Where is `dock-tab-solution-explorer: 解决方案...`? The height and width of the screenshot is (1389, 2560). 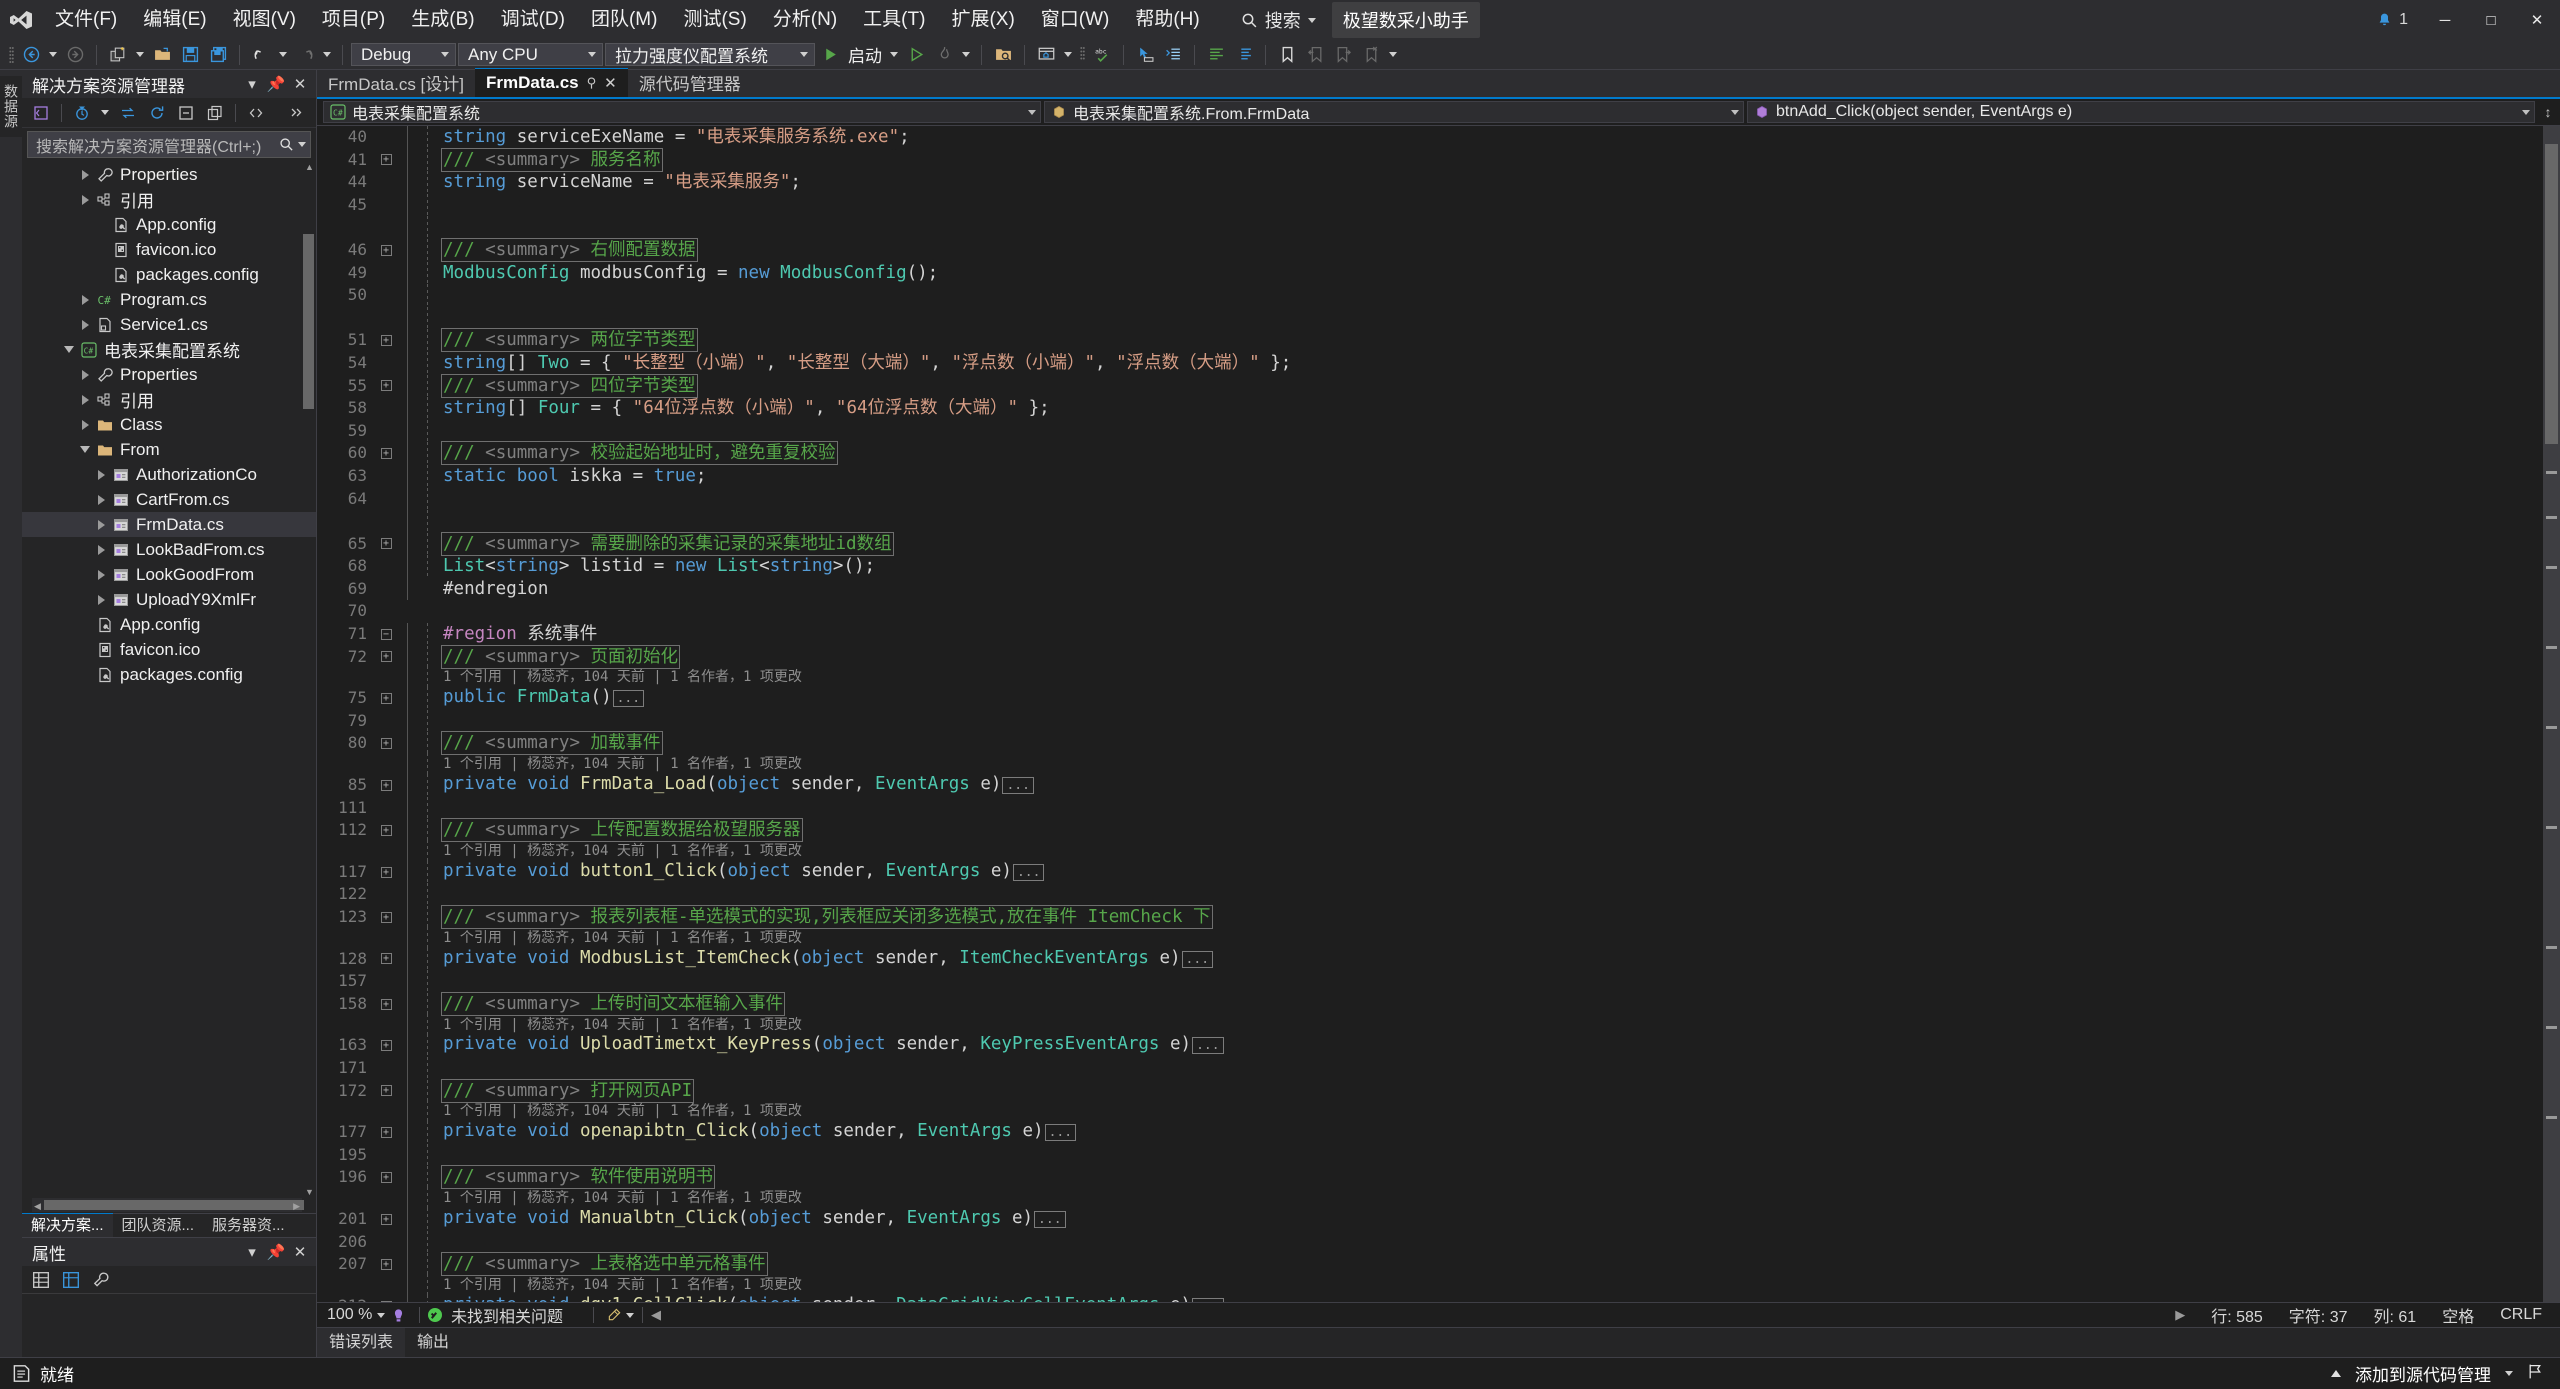
dock-tab-solution-explorer: 解决方案... is located at coordinates (67, 1225).